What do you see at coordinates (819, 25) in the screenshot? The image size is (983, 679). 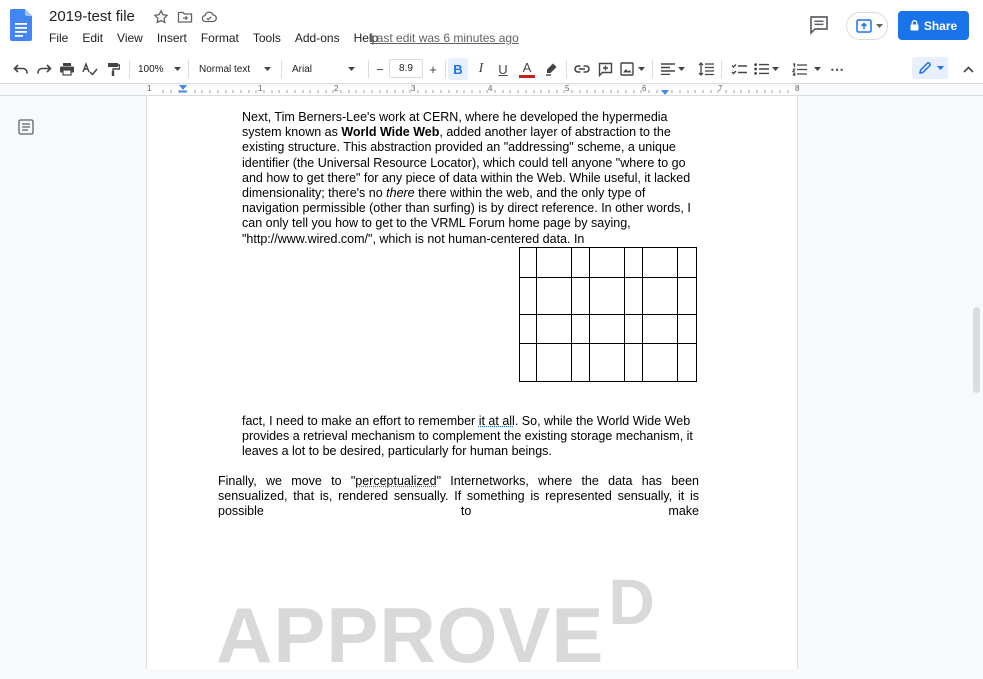 I see `comment-history-icon` at bounding box center [819, 25].